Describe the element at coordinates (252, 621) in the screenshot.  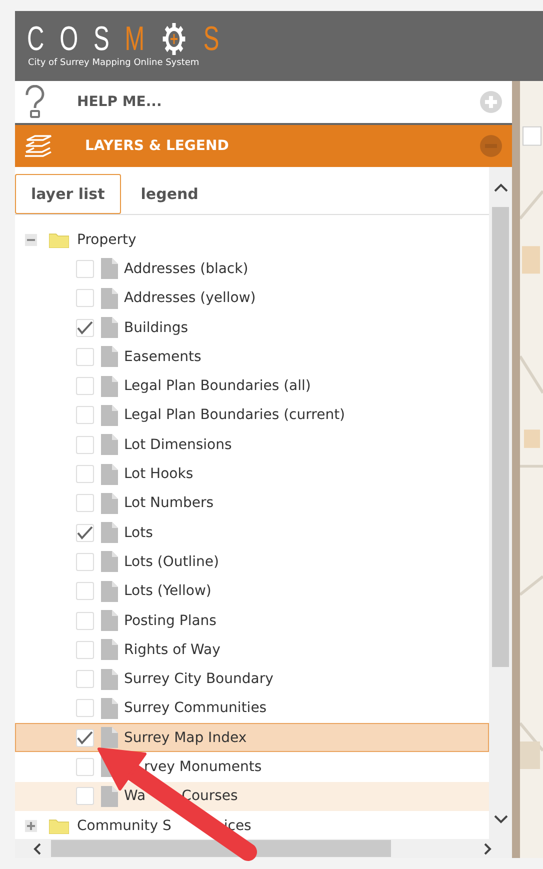
I see `layer-row: Posting Plans` at that location.